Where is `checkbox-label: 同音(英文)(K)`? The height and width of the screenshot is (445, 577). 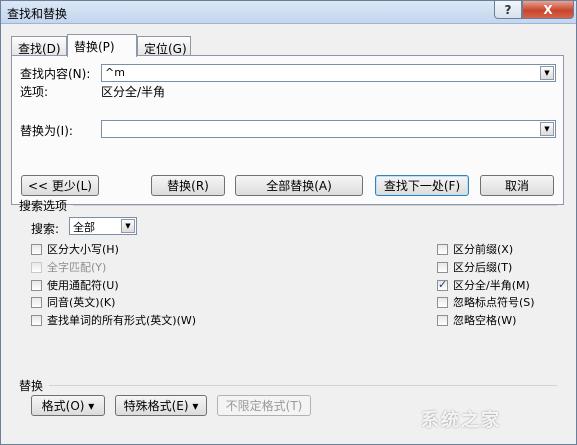 checkbox-label: 同音(英文)(K) is located at coordinates (81, 302).